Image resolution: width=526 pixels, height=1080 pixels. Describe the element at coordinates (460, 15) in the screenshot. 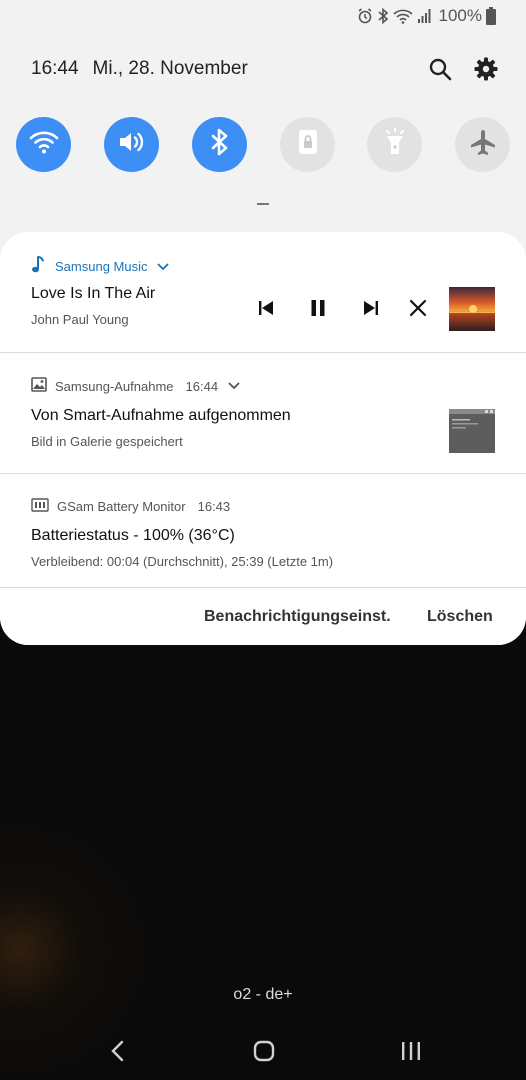

I see `battery-percent: 100%` at that location.